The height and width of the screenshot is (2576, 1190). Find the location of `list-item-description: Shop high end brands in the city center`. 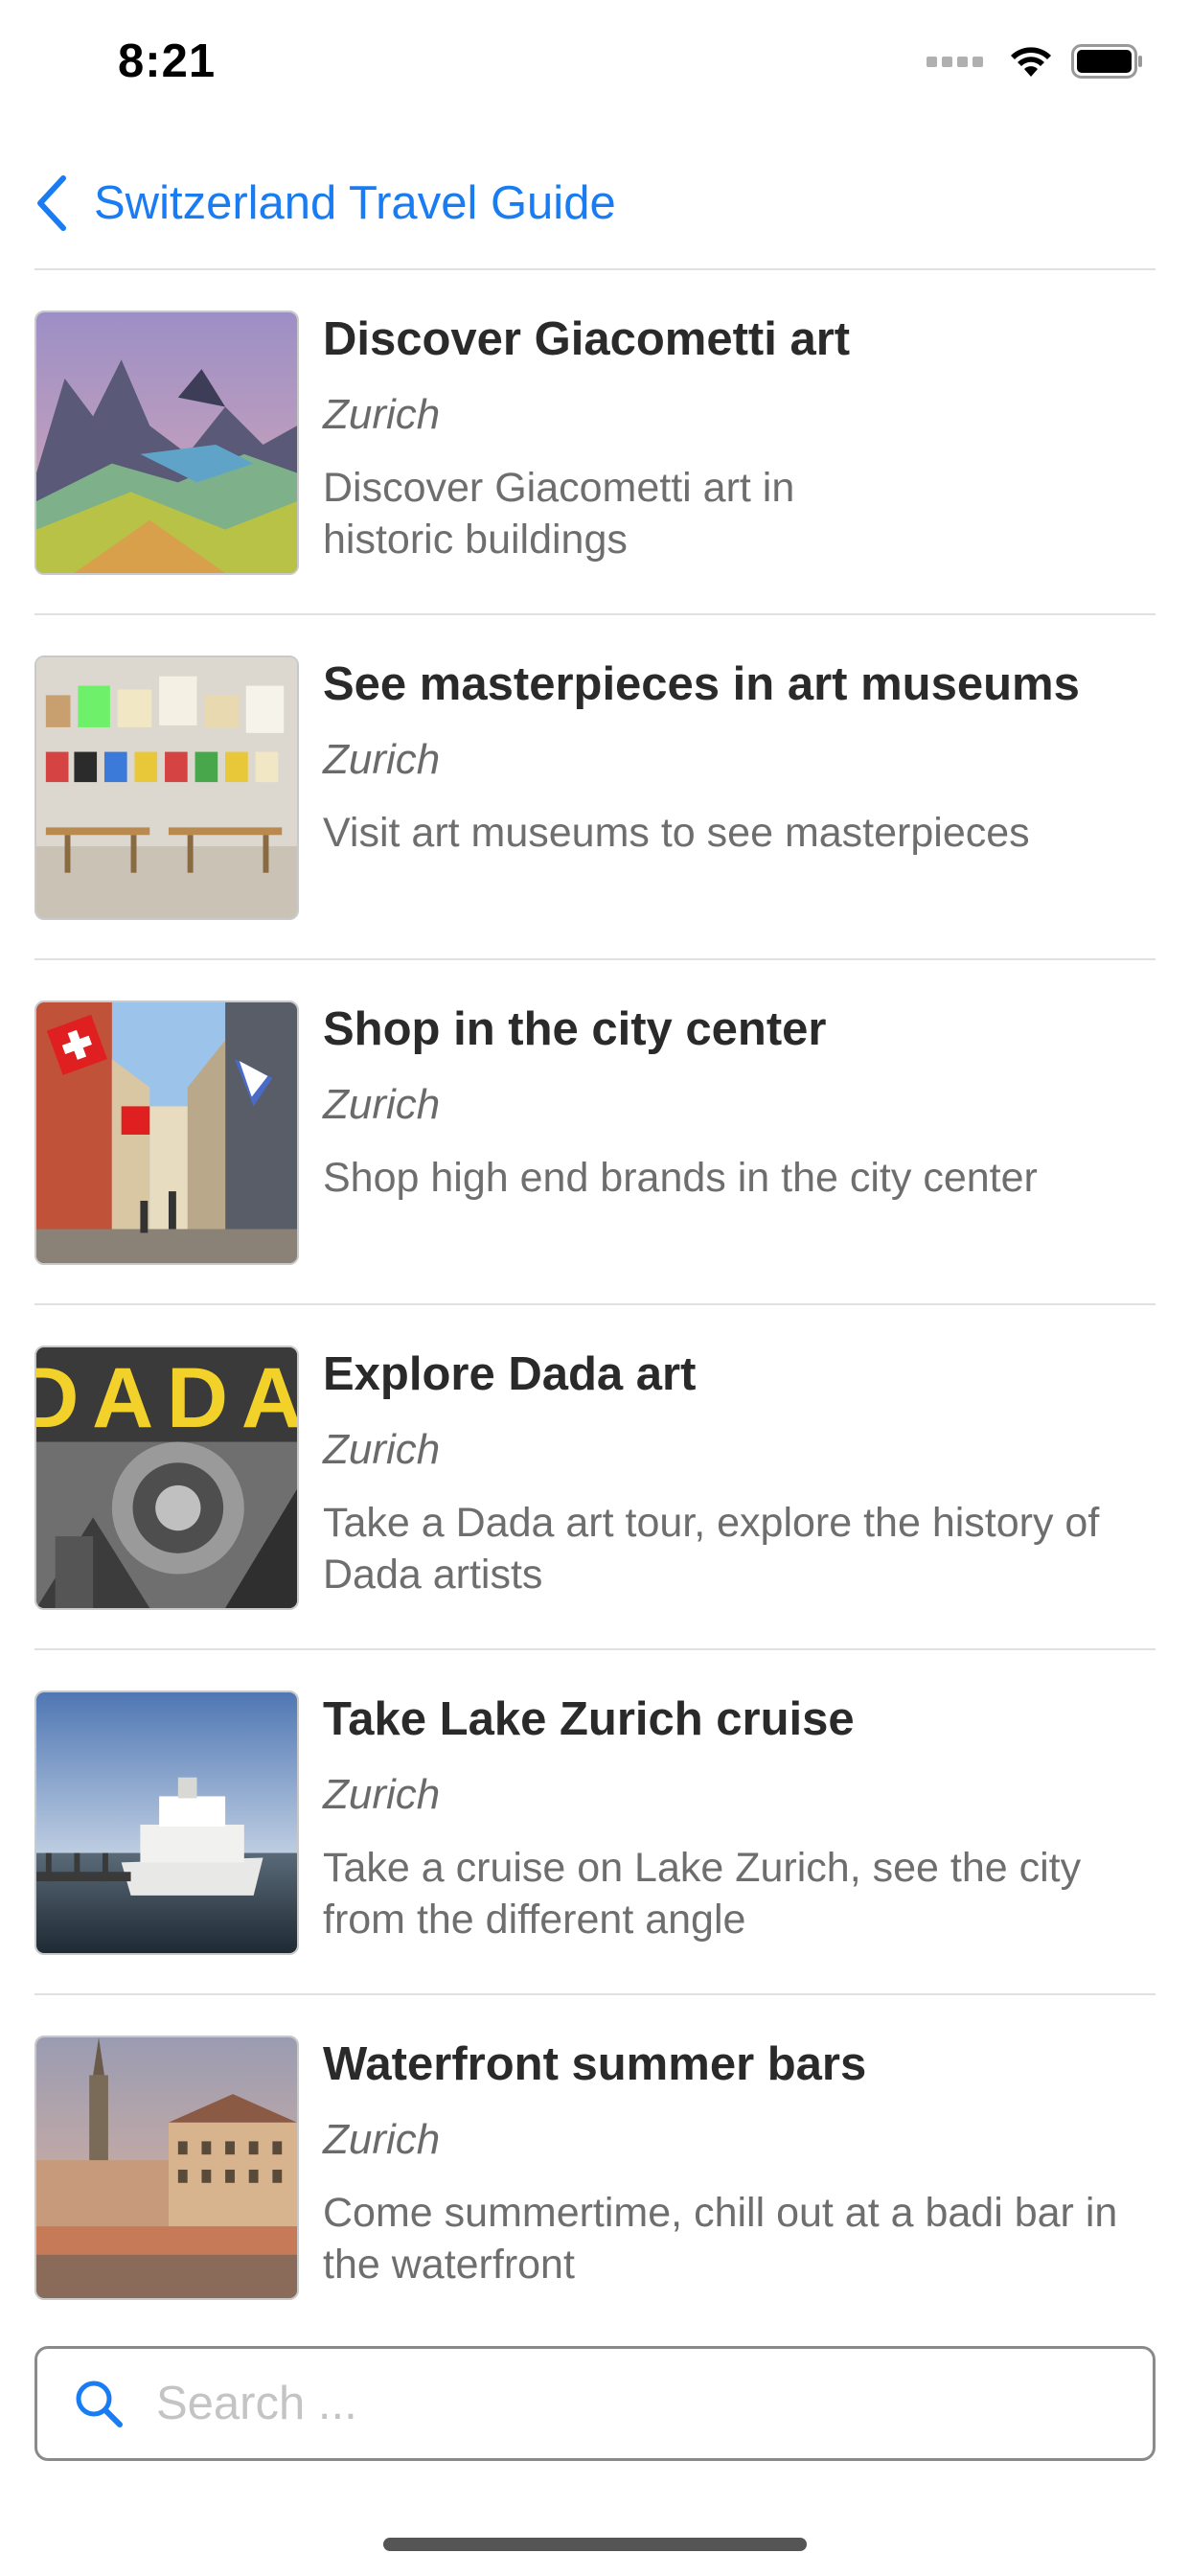

list-item-description: Shop high end brands in the city center is located at coordinates (681, 1178).